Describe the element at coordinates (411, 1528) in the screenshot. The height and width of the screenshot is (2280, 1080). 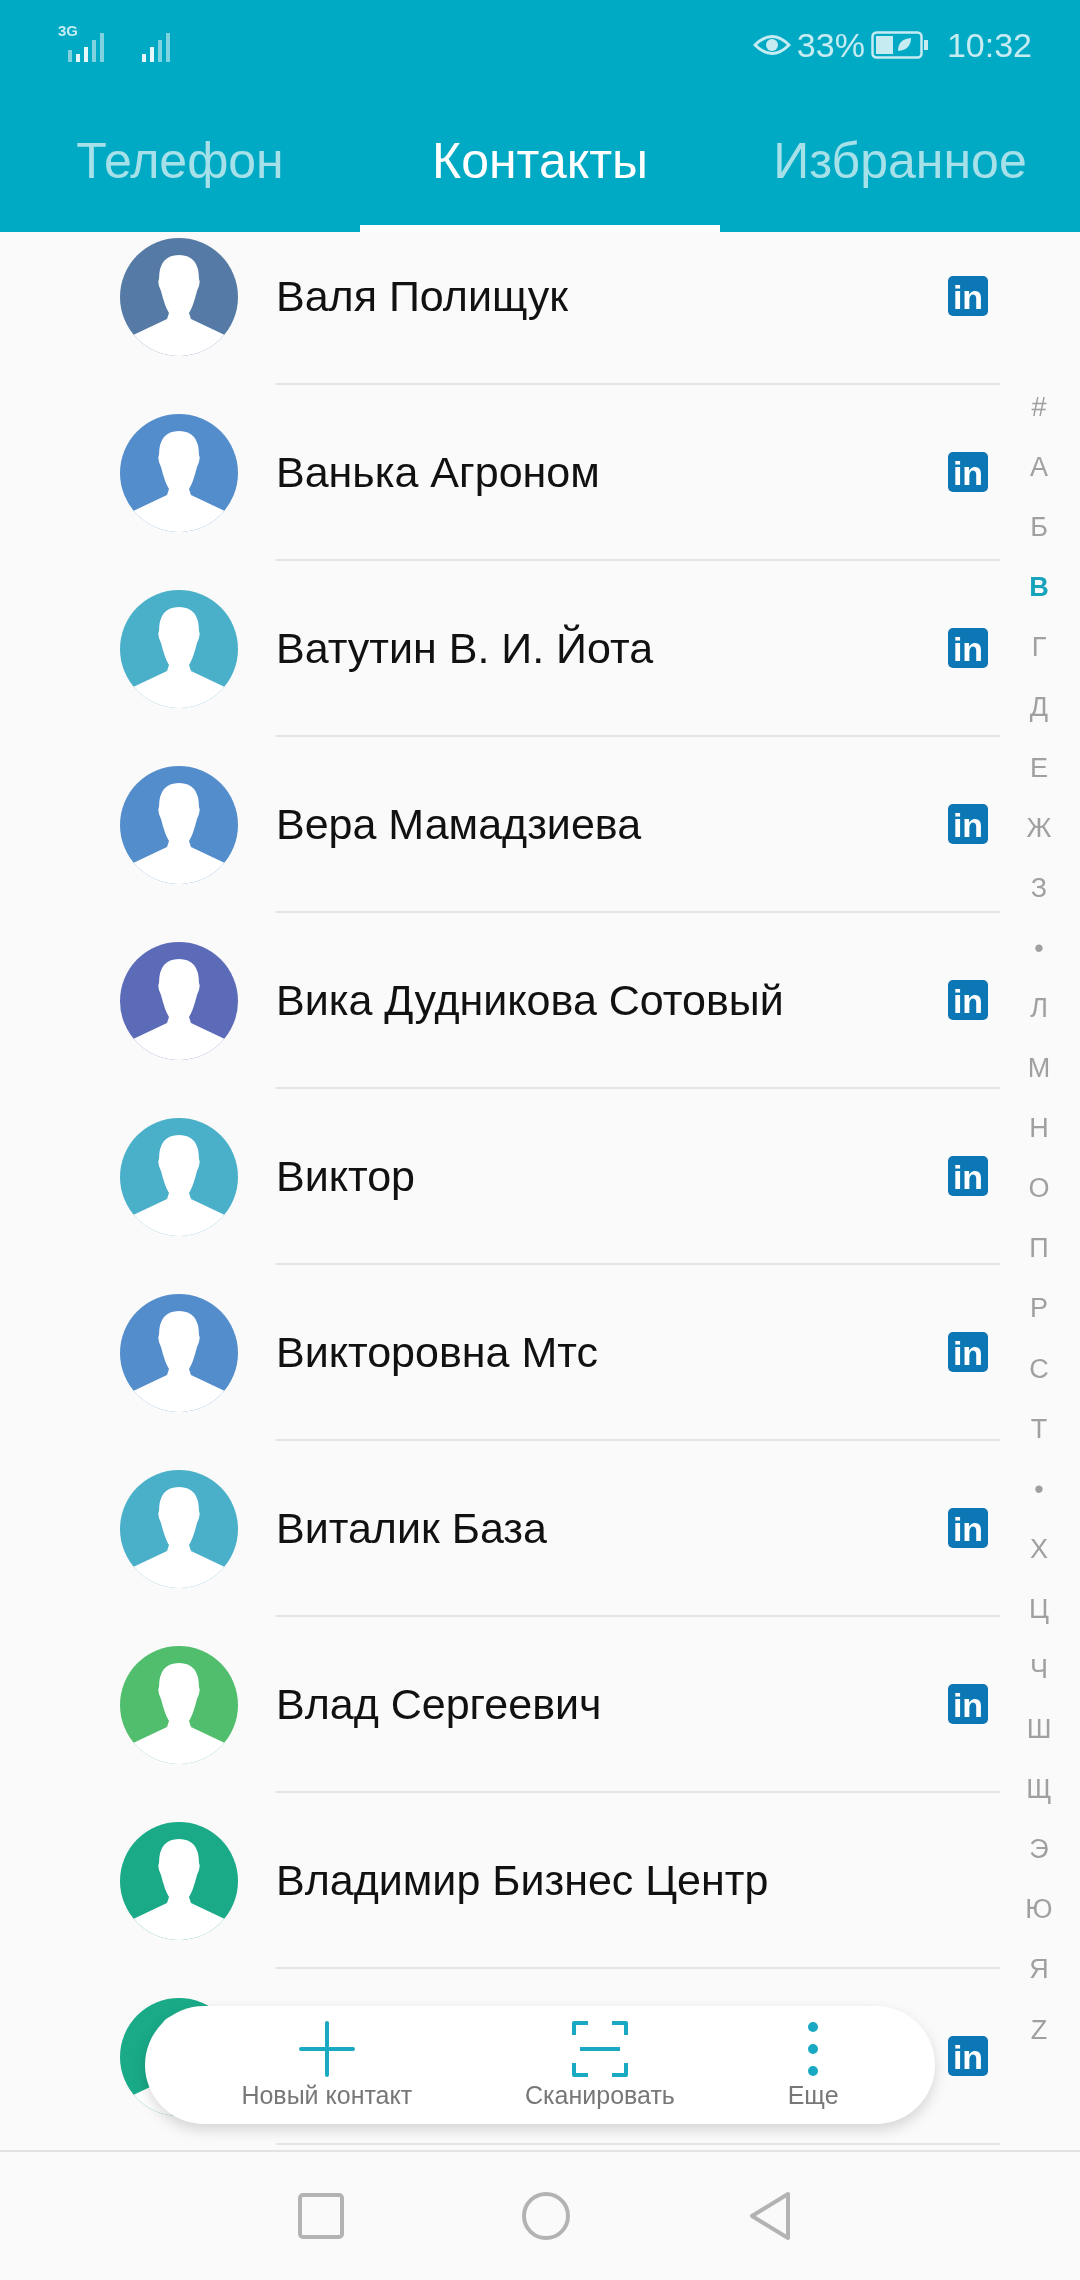
I see `contact-name: Виталик База` at that location.